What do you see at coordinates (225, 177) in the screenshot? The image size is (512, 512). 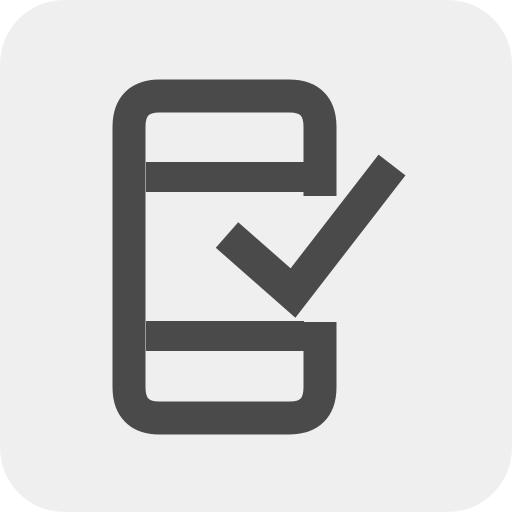 I see `phone-top-band` at bounding box center [225, 177].